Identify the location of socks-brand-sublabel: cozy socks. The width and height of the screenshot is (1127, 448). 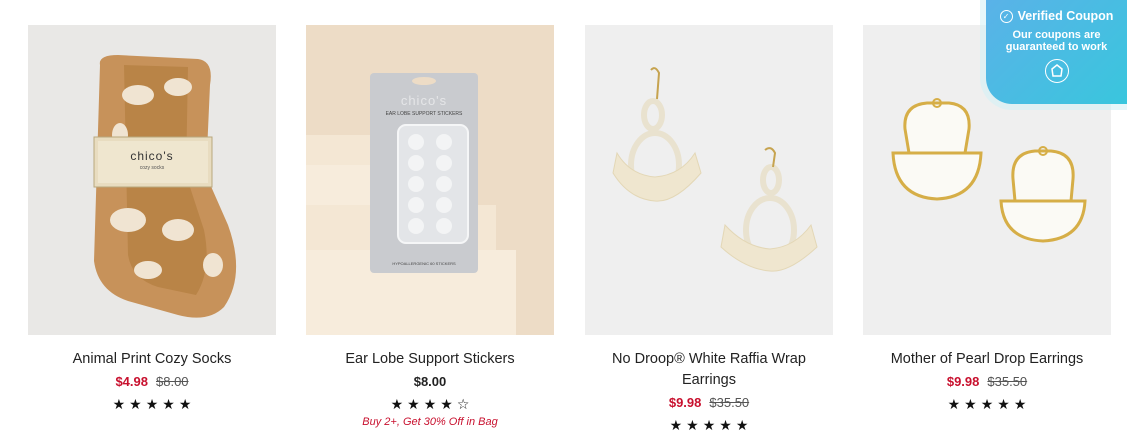
(152, 168).